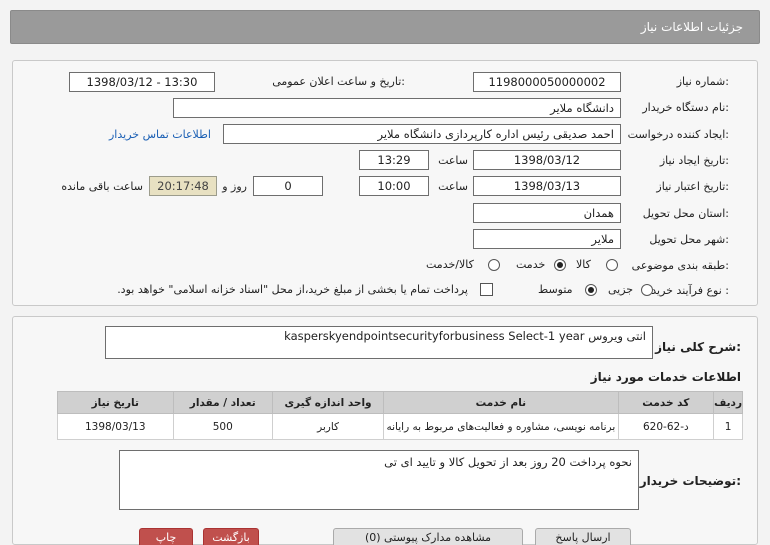 The image size is (770, 545). What do you see at coordinates (547, 239) in the screenshot?
I see `city-field: ملایر` at bounding box center [547, 239].